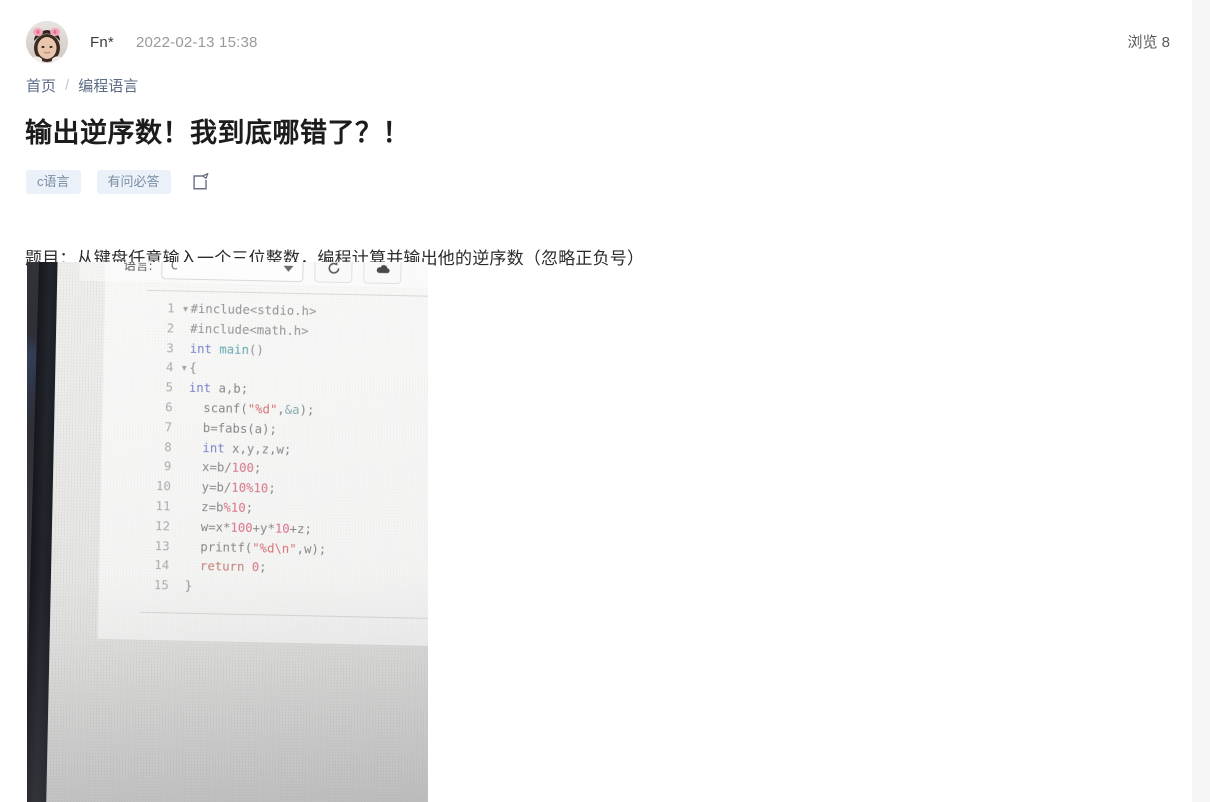  What do you see at coordinates (170, 348) in the screenshot?
I see `code-line-number: 3` at bounding box center [170, 348].